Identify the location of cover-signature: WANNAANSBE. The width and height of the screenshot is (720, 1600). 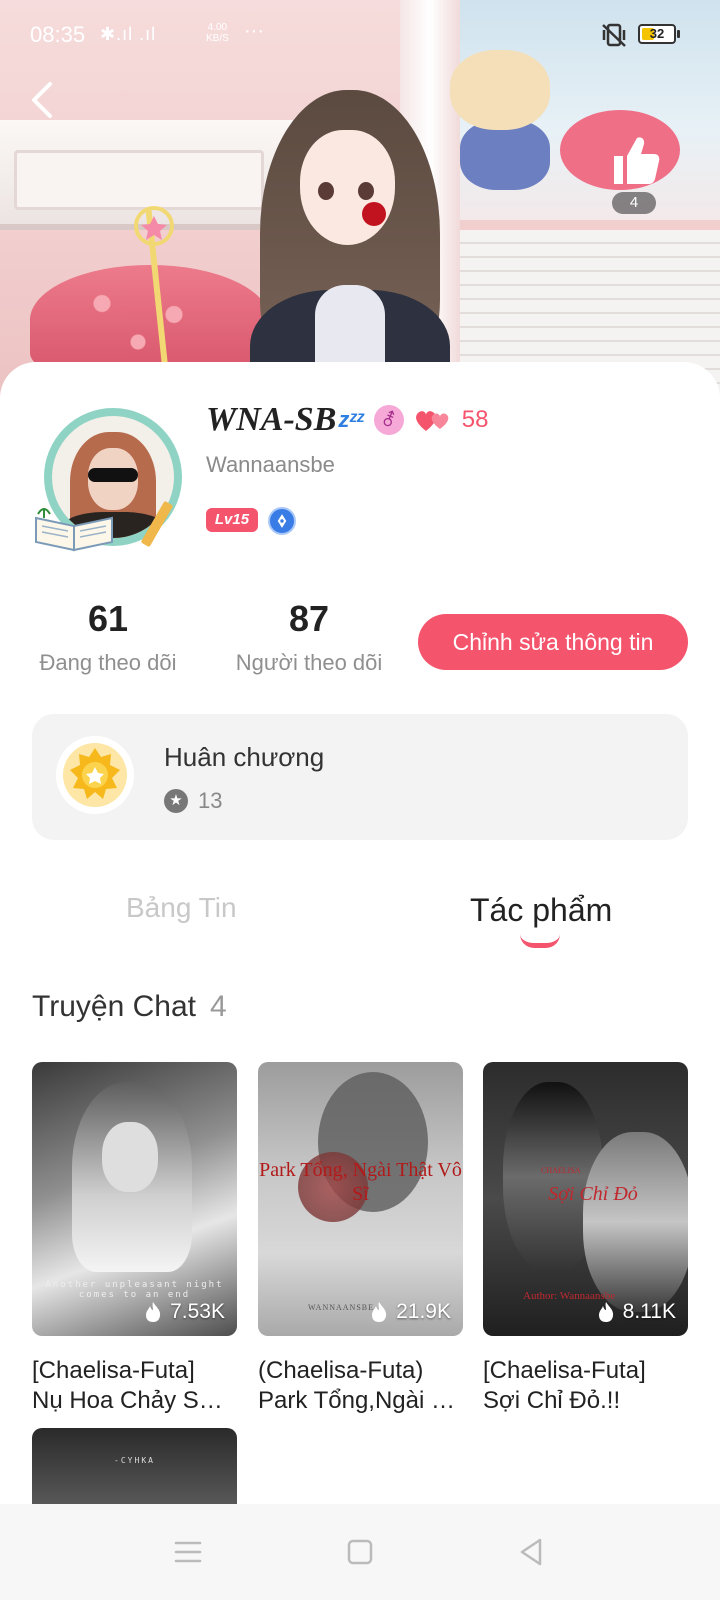
(341, 1307).